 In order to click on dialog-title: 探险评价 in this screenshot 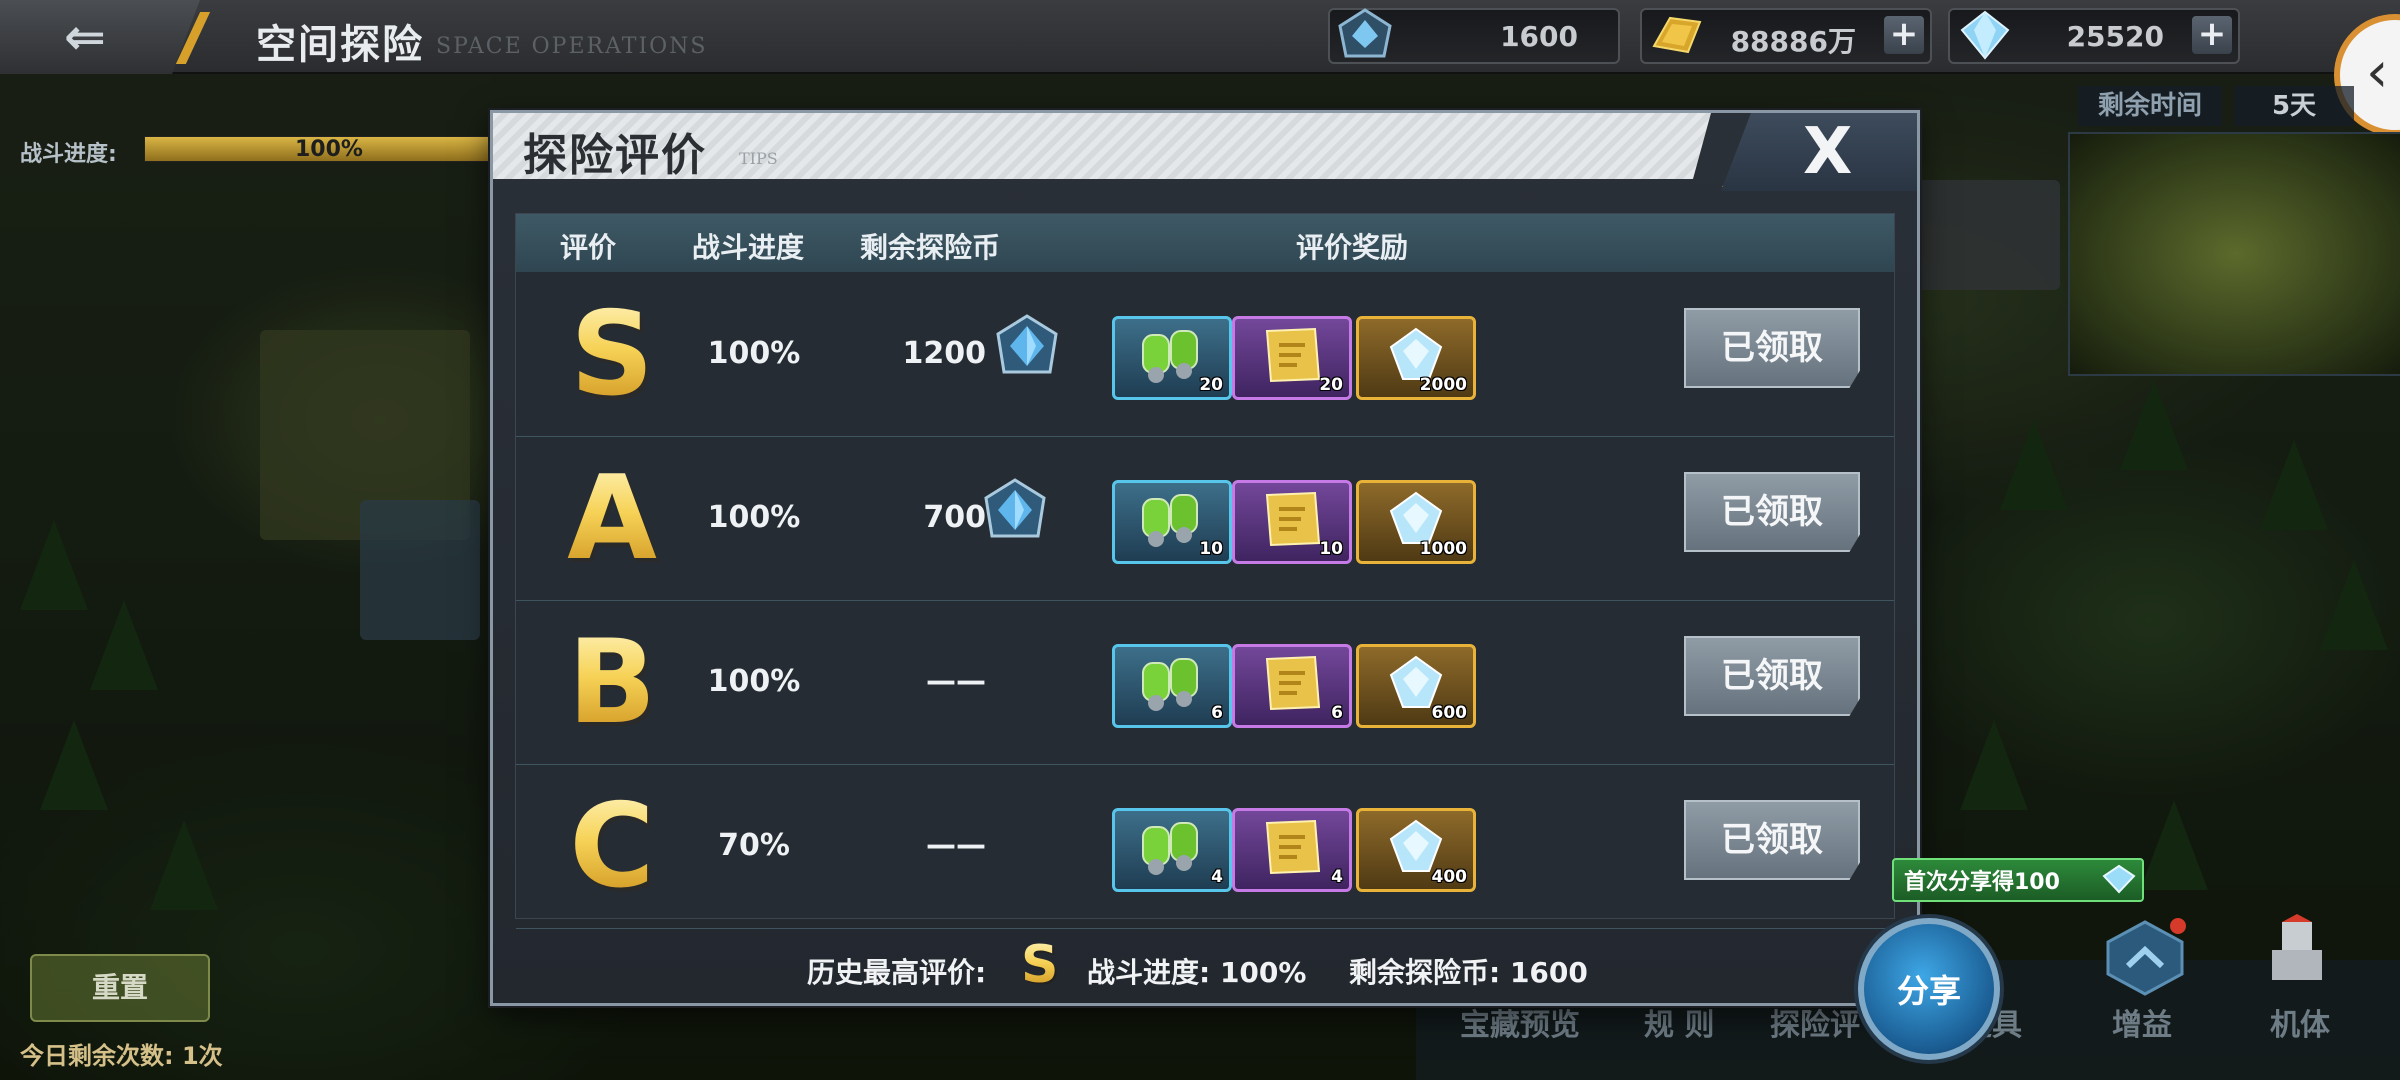, I will do `click(615, 155)`.